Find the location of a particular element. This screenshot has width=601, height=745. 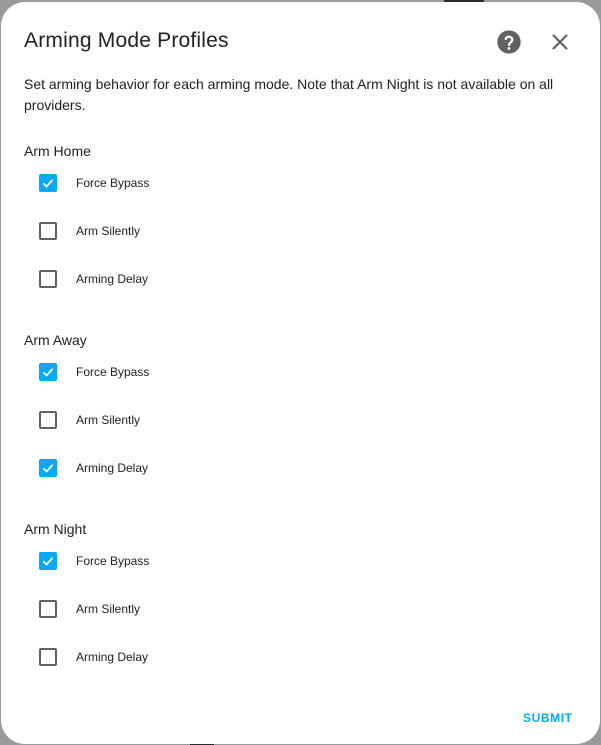

arm-home-arming-delay-option: Arming Delay is located at coordinates (138, 280).